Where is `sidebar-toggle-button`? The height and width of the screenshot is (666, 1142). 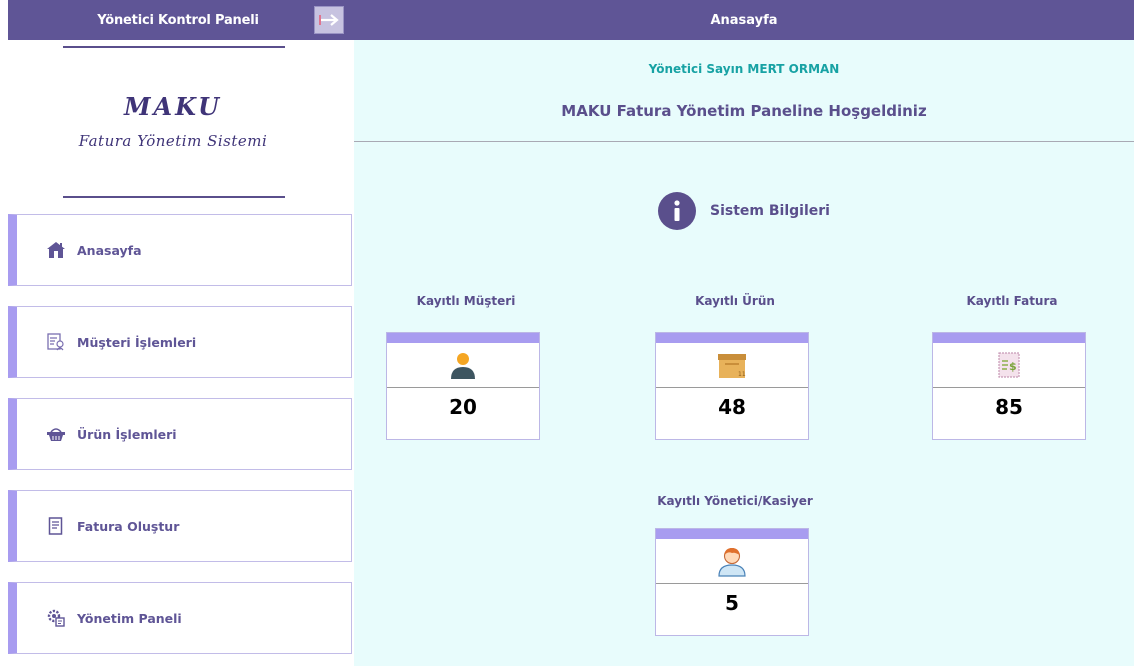 sidebar-toggle-button is located at coordinates (329, 20).